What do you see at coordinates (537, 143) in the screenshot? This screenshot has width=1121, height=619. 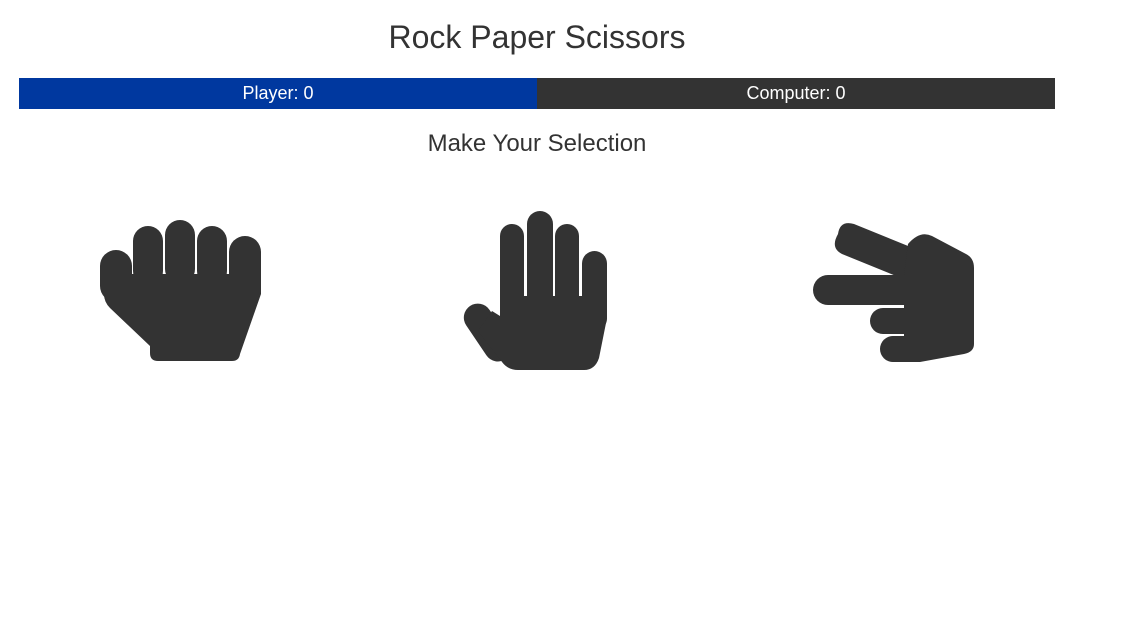 I see `selection-prompt: Make Your Selection` at bounding box center [537, 143].